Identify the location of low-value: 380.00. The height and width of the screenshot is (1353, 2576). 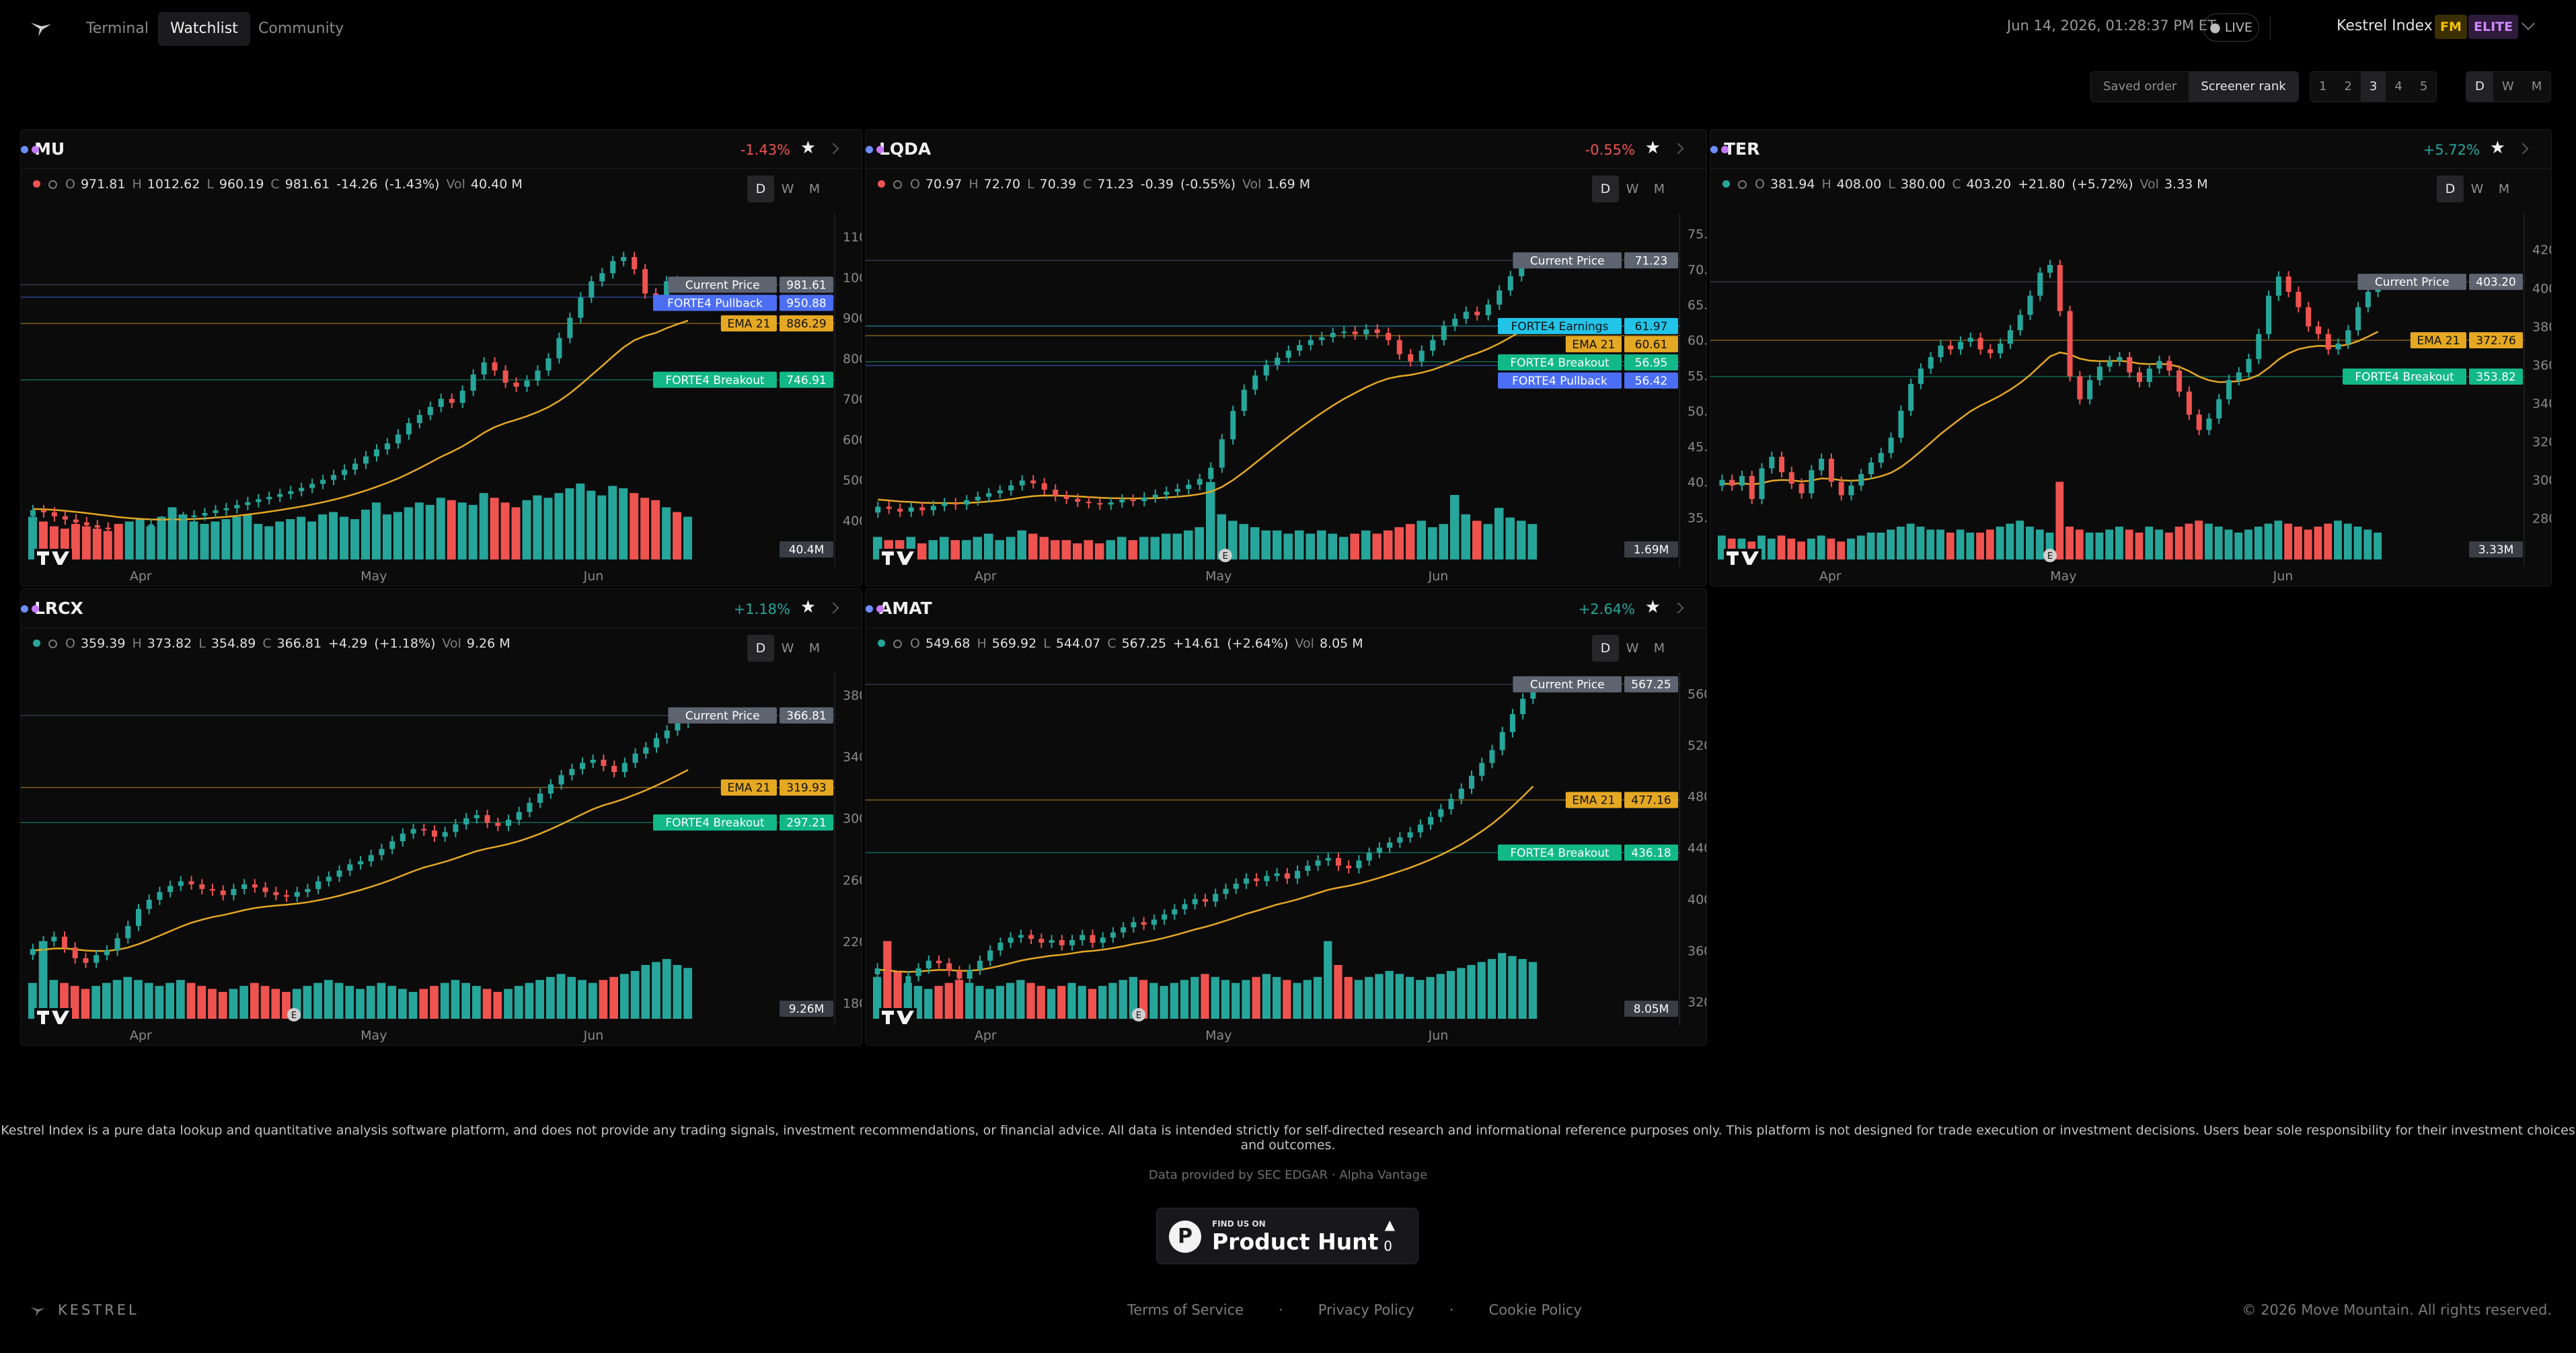
(1923, 184).